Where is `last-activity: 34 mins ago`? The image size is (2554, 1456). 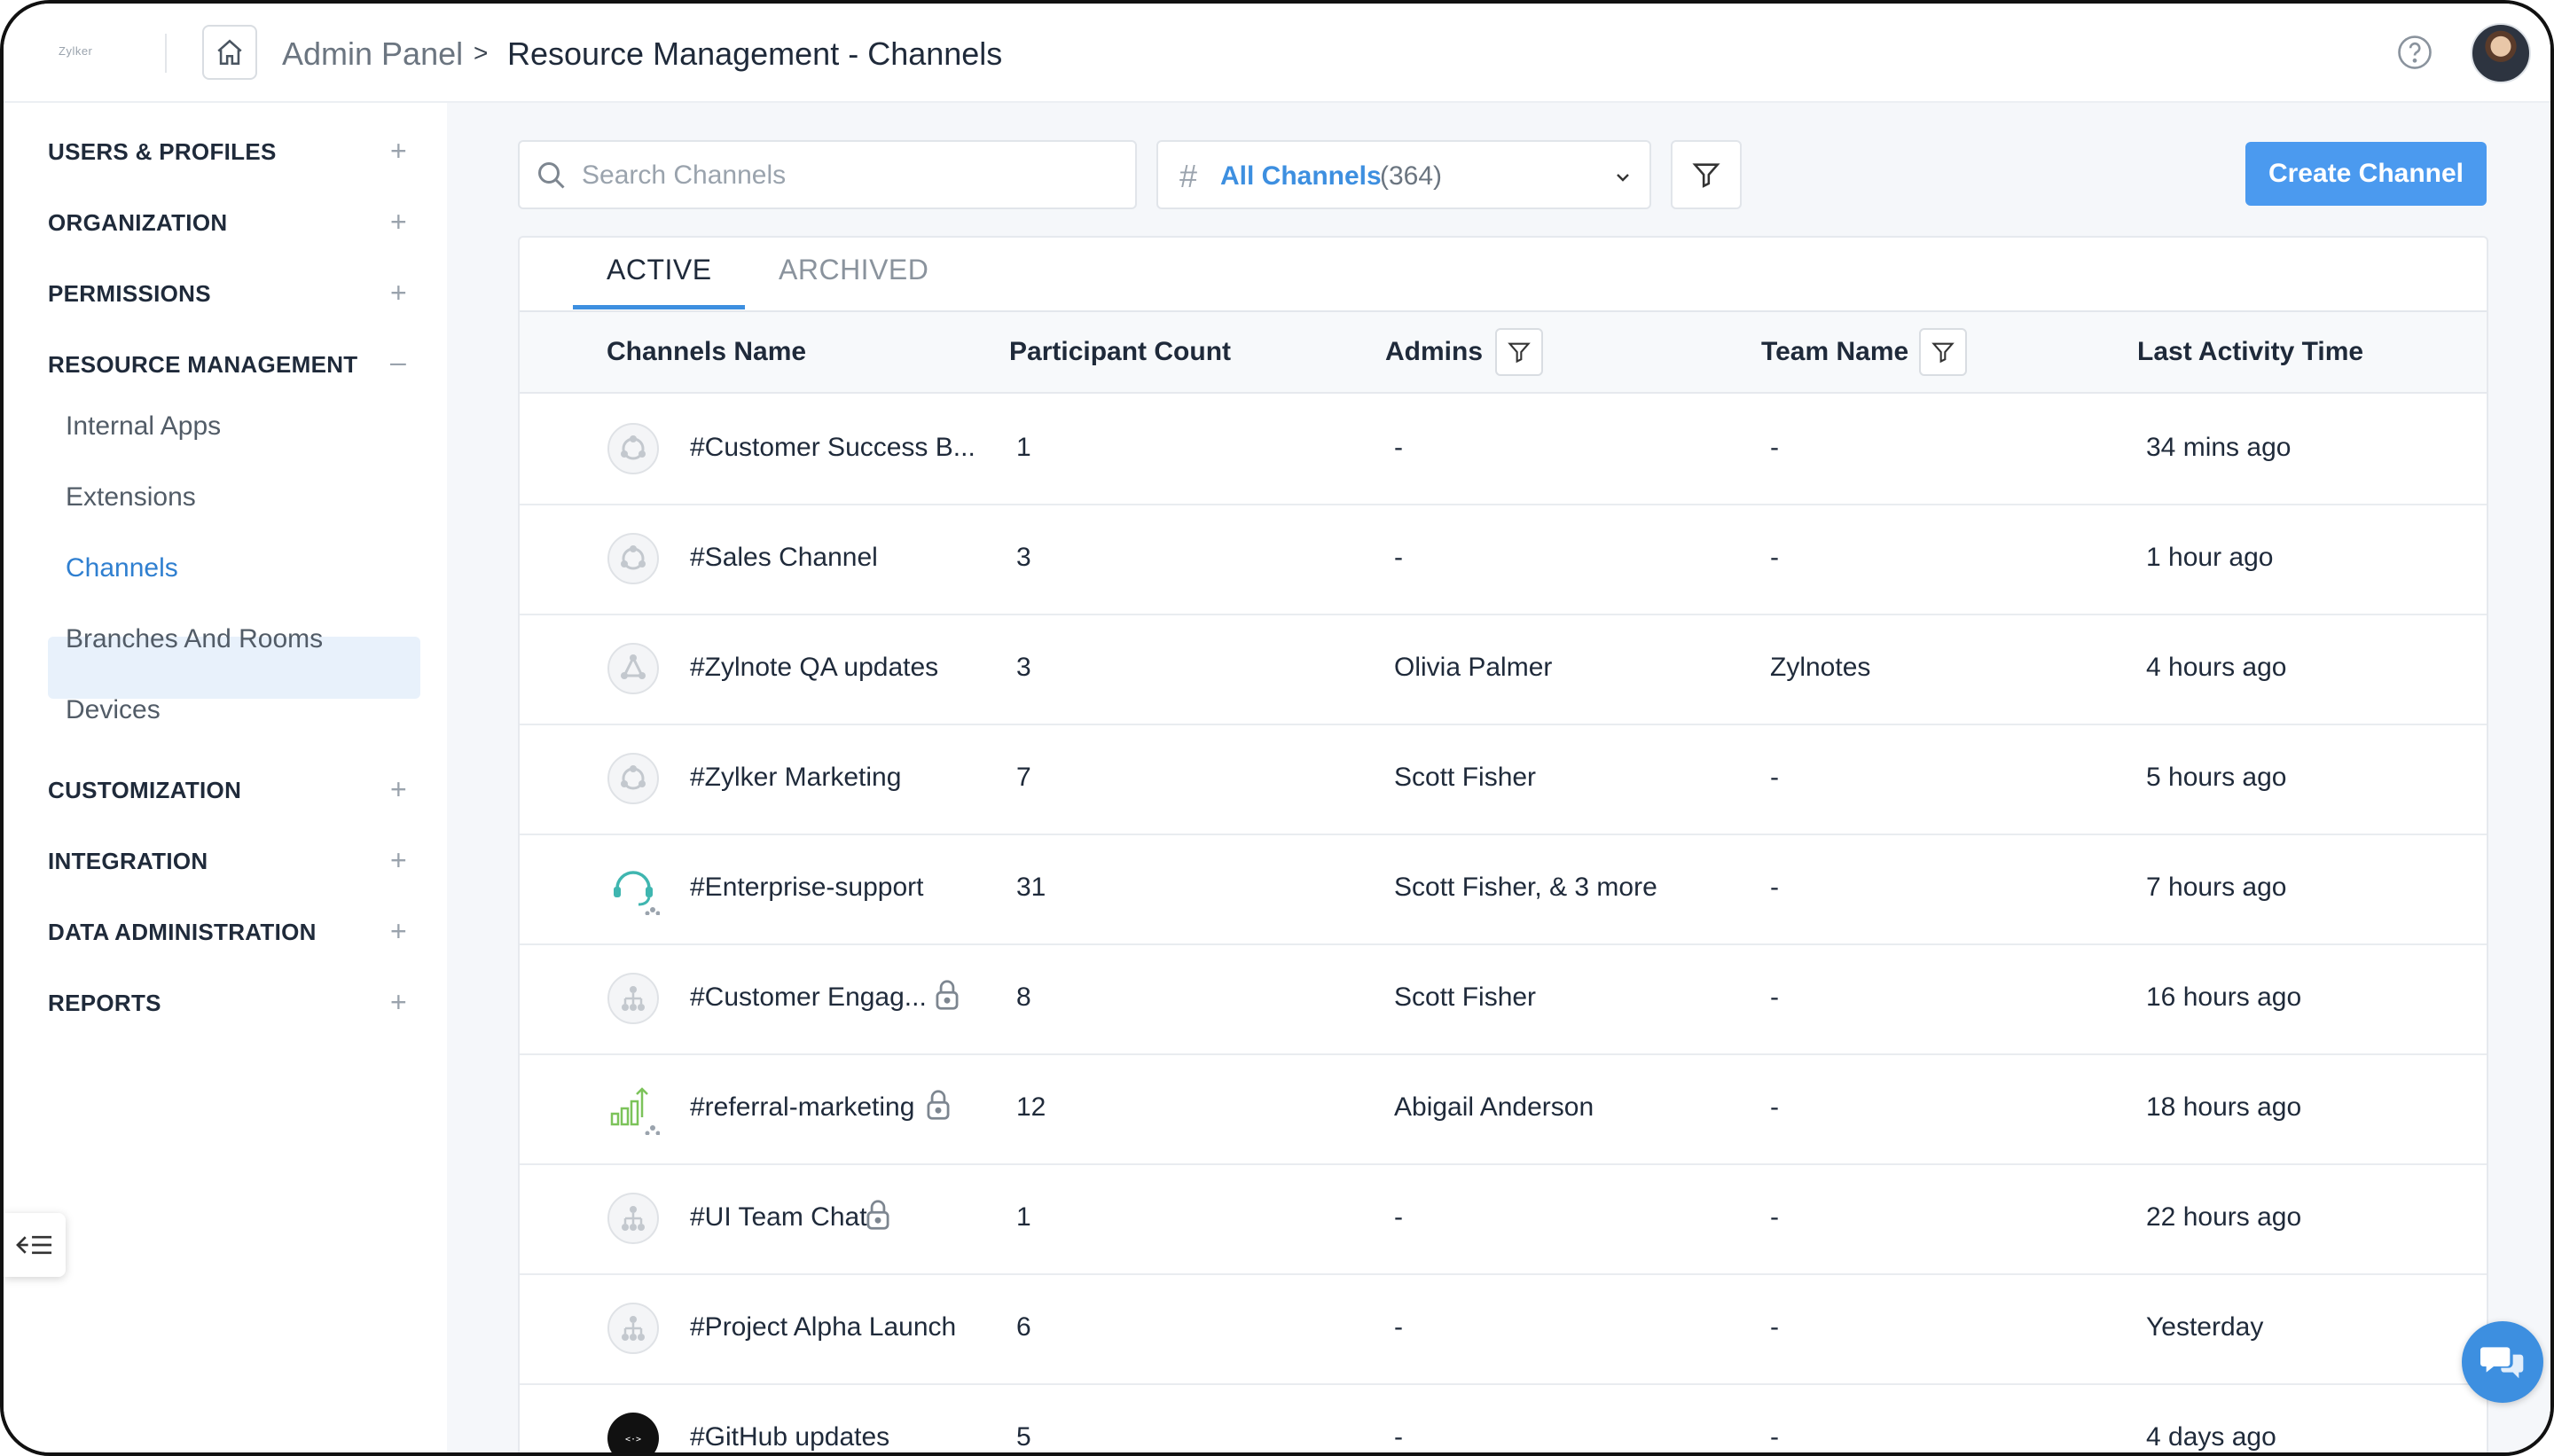
last-activity: 34 mins ago is located at coordinates (2219, 447).